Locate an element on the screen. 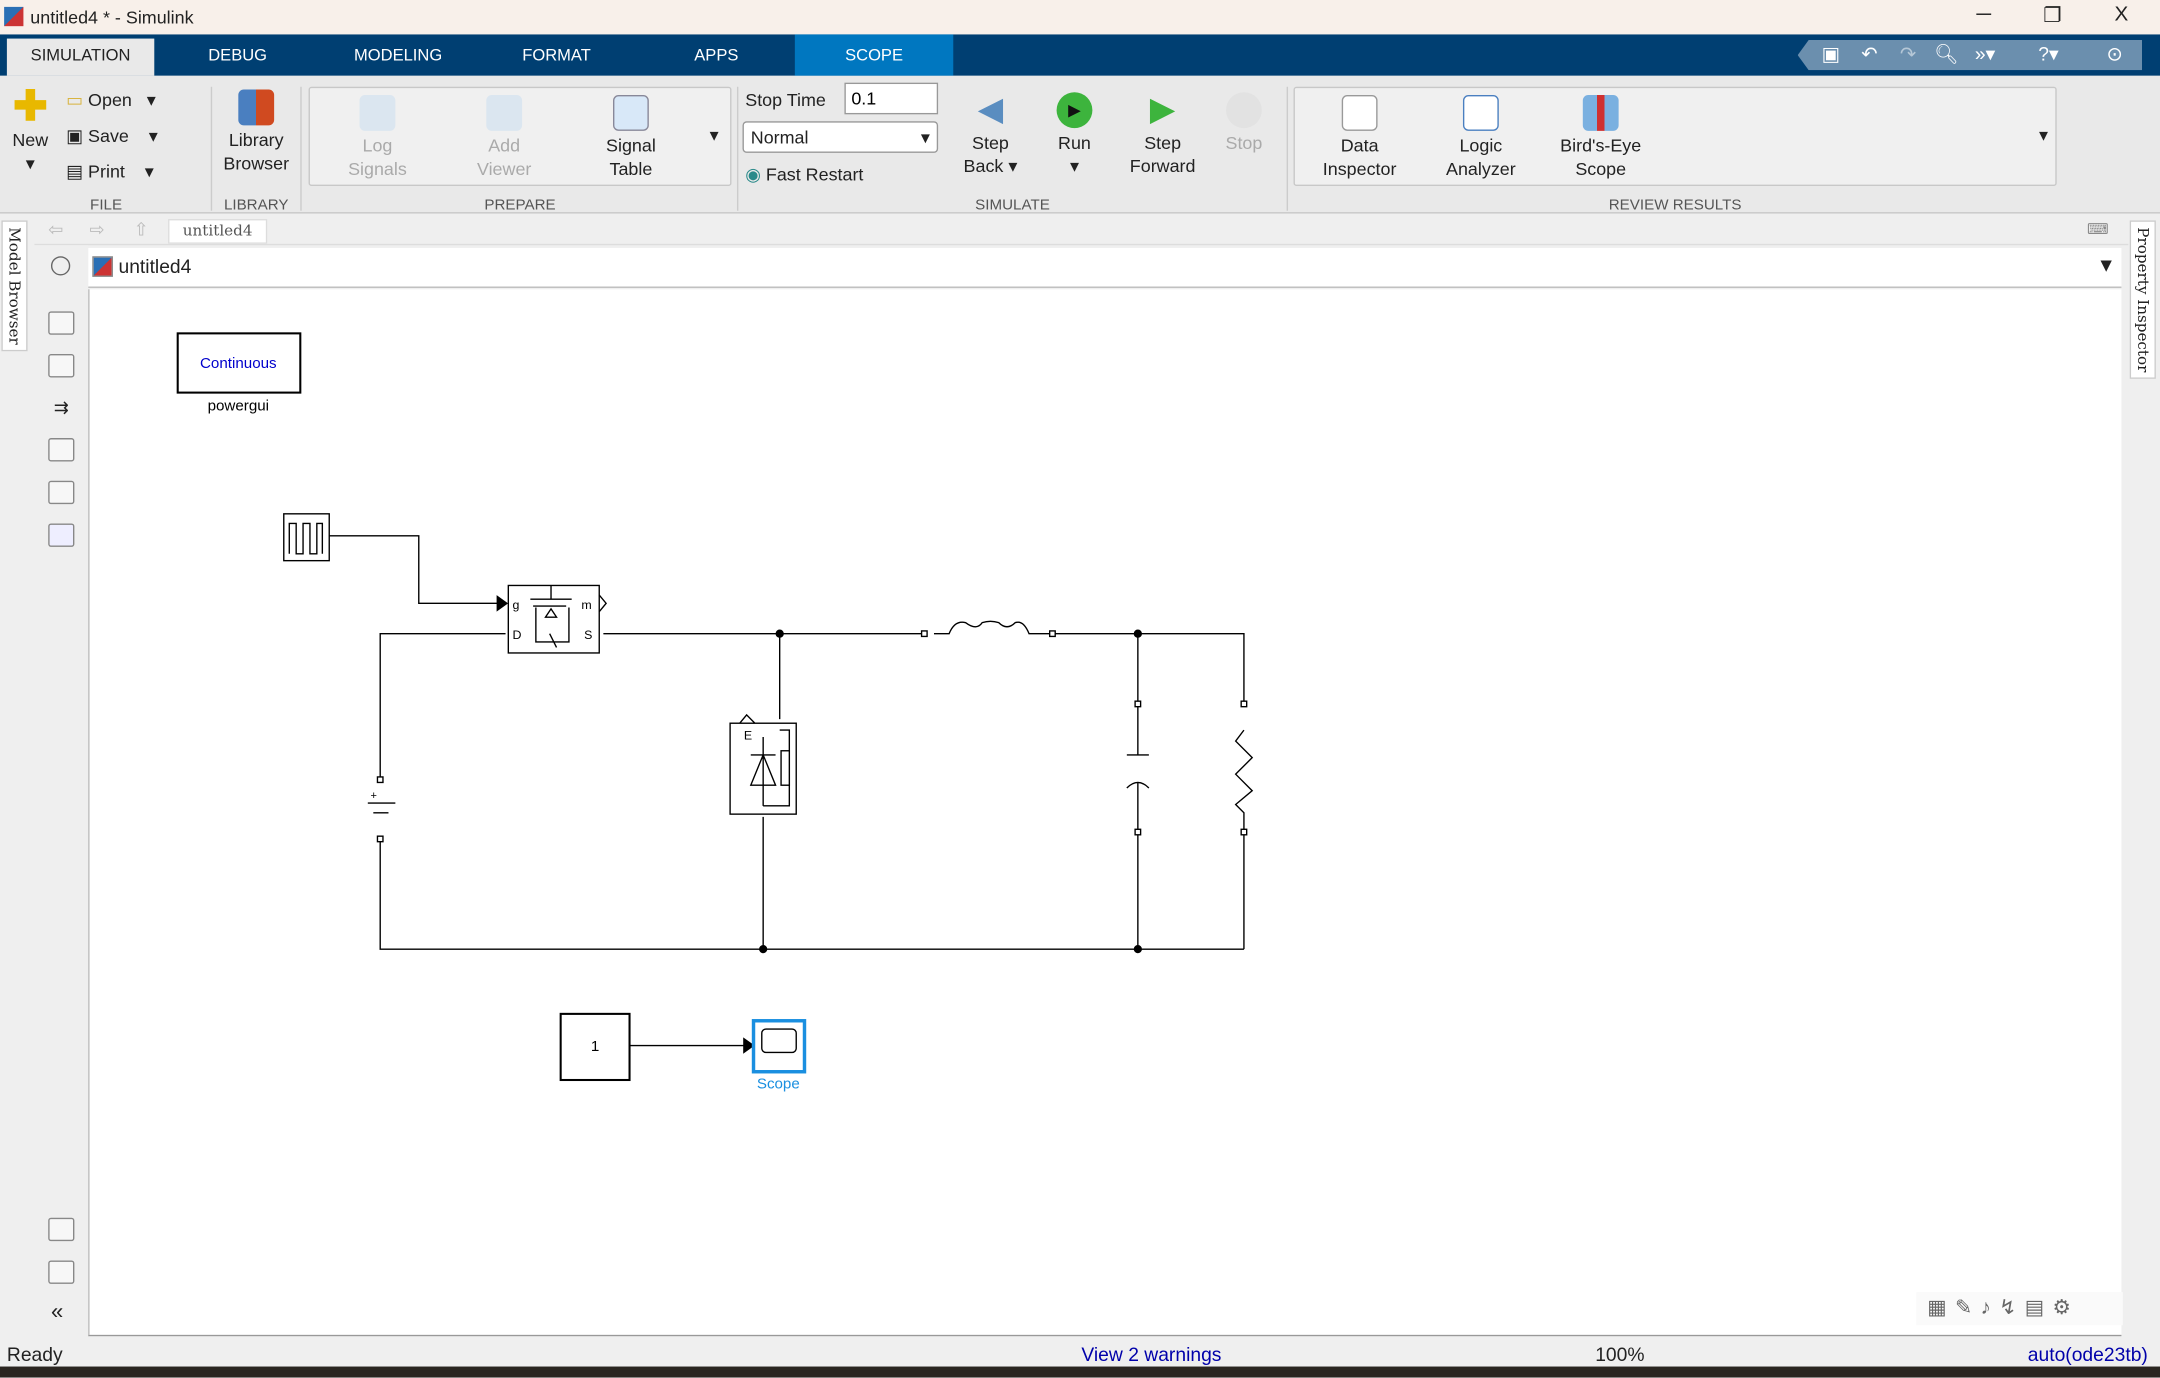 This screenshot has width=2160, height=1378. taskbar-strip is located at coordinates (1080, 1372).